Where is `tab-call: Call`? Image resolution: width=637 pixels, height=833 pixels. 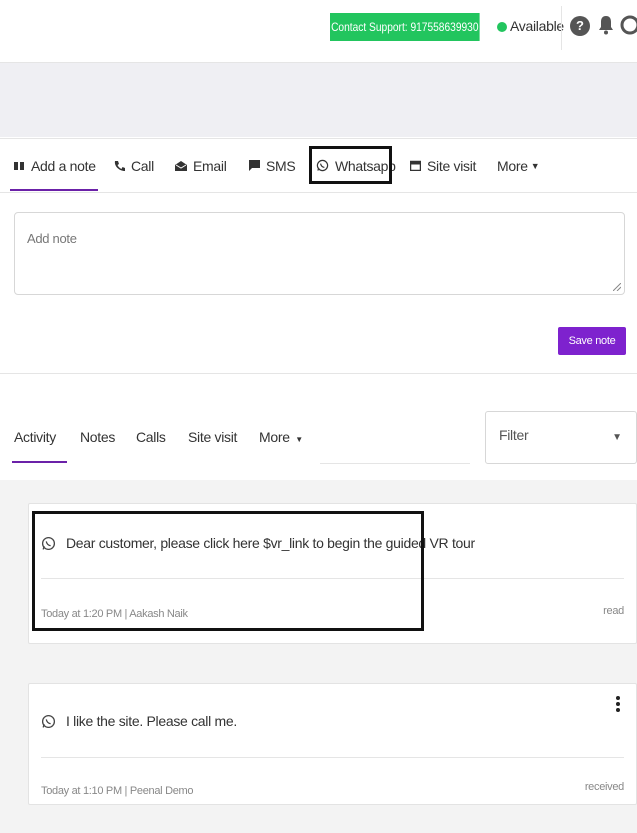
tab-call: Call is located at coordinates (134, 165).